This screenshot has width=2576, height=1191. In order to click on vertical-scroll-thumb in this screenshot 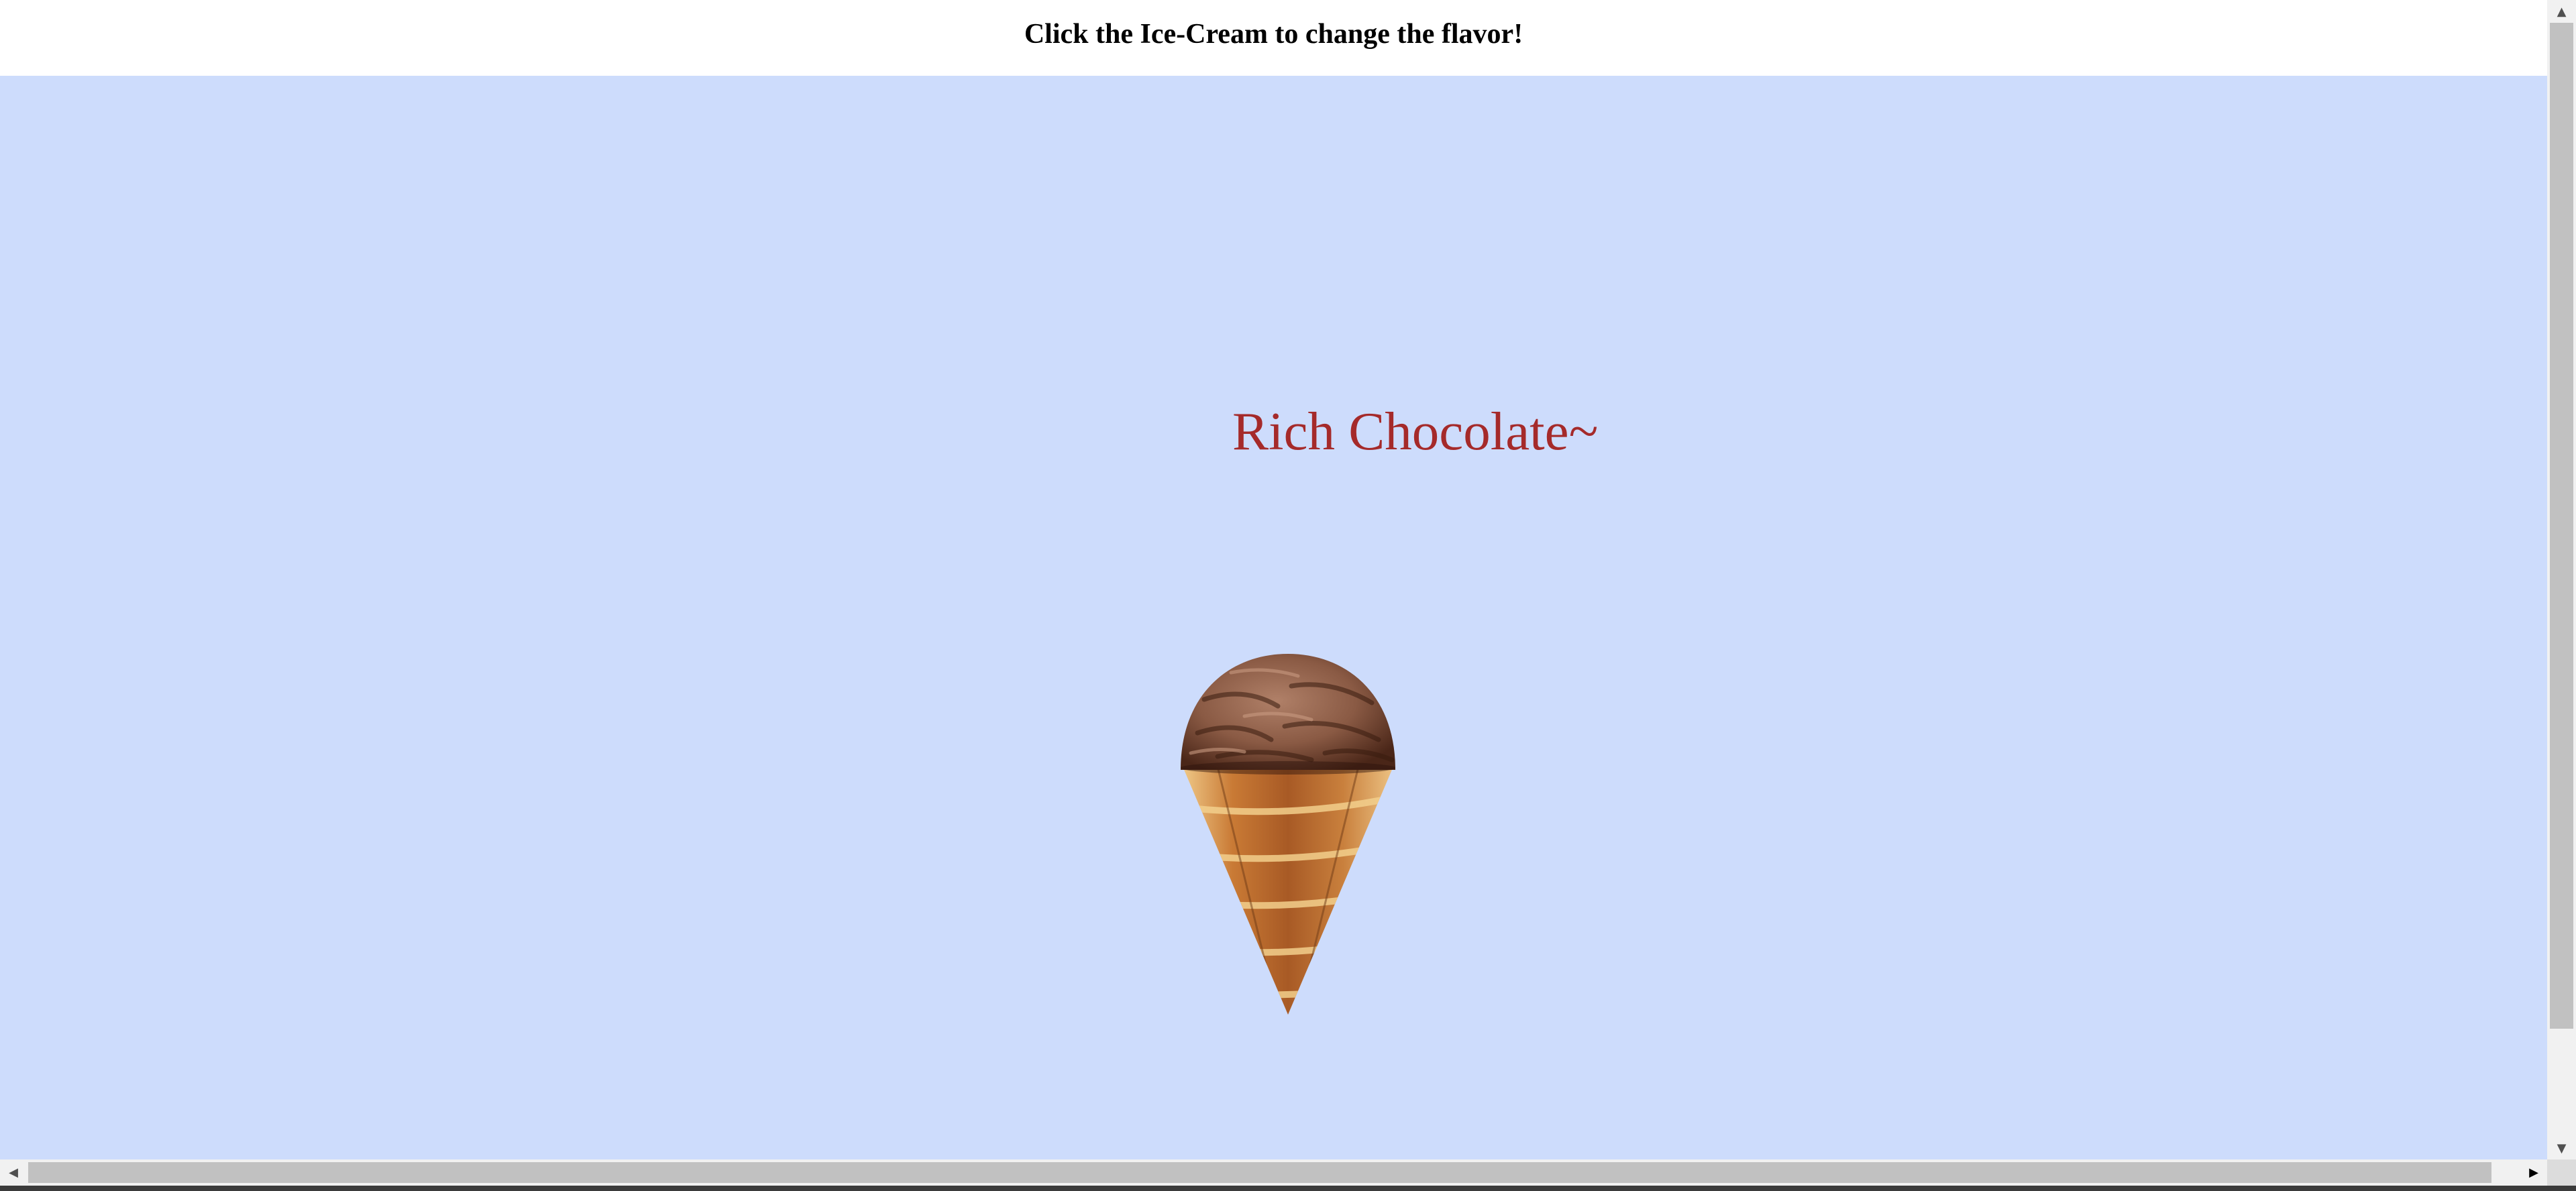, I will do `click(2561, 526)`.